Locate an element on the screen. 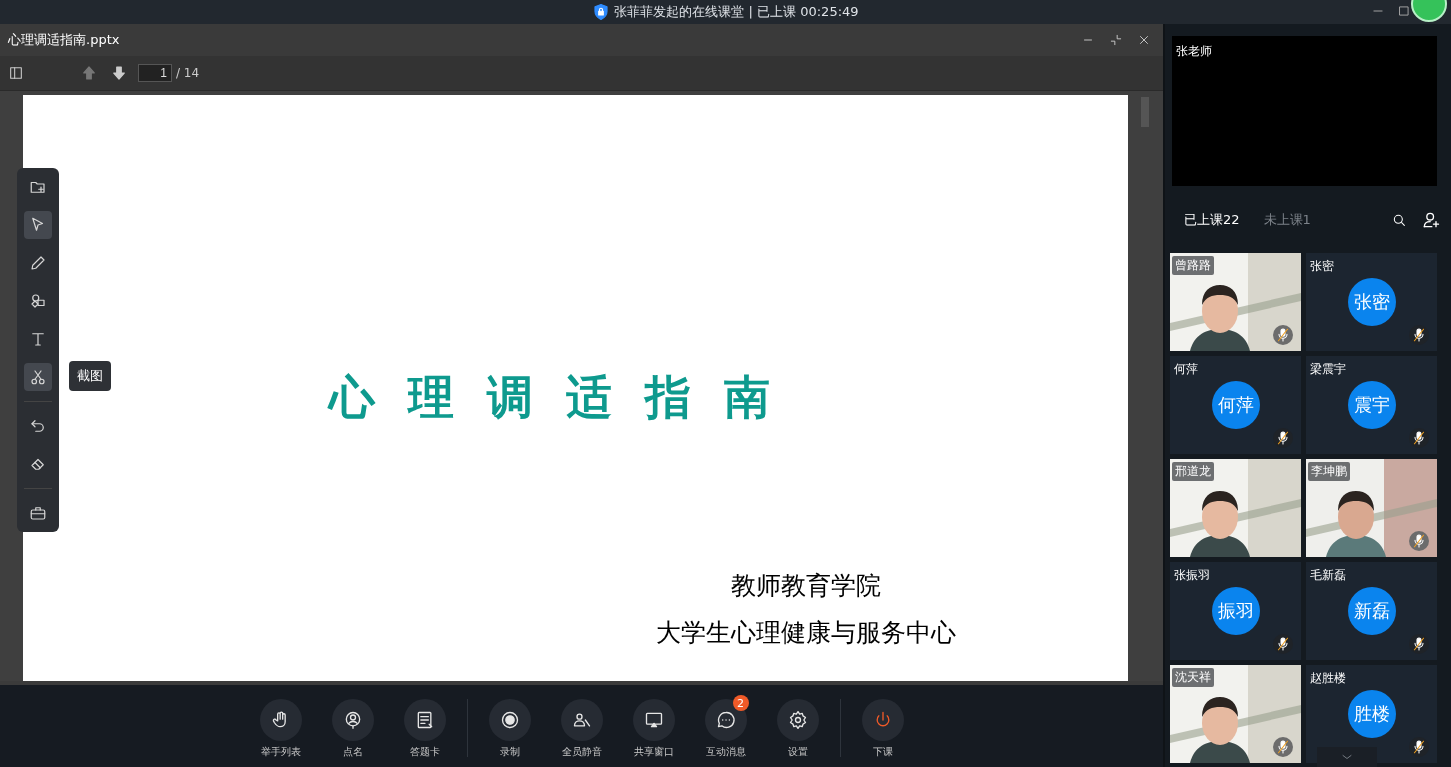 This screenshot has height=767, width=1451. sidebar-toggle-icon is located at coordinates (16, 73).